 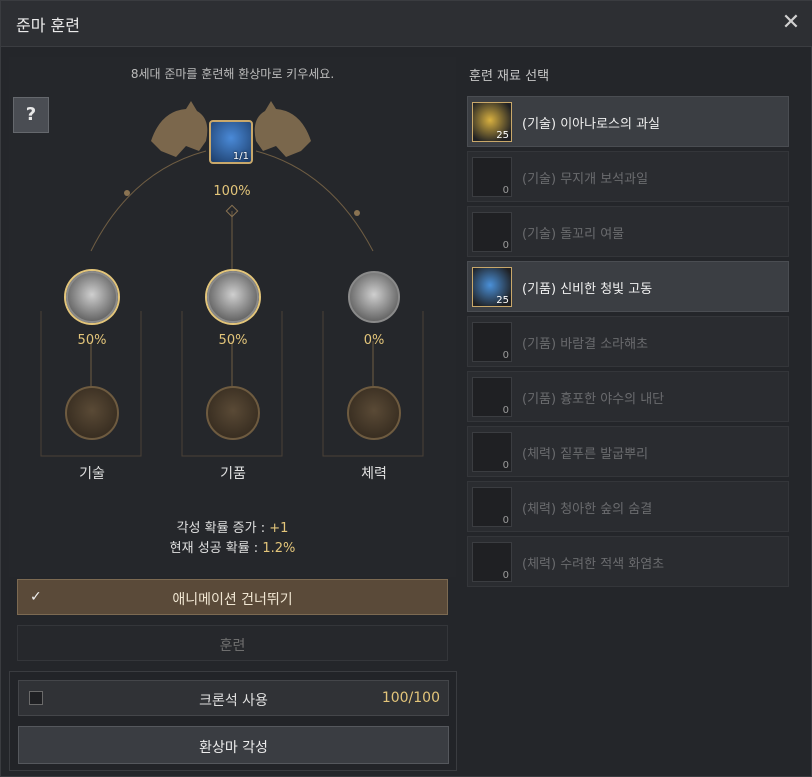 I want to click on material-item: 0 (체력) 수려한 적색 화염초, so click(x=628, y=561).